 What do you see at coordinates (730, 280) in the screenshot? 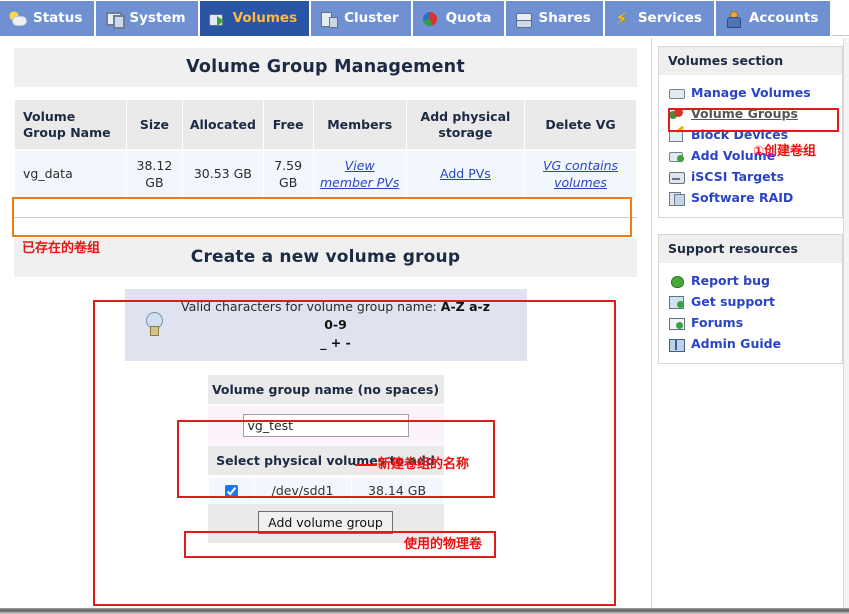
I see `sidebar-item-label: Report bug` at bounding box center [730, 280].